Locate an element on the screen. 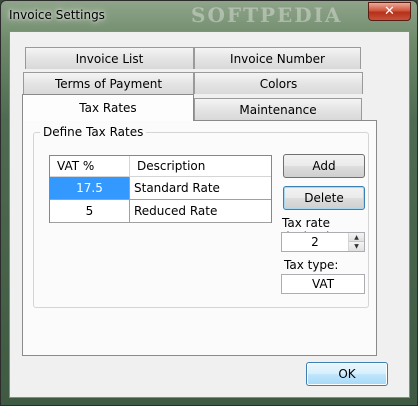 The width and height of the screenshot is (418, 406). spin-down-icon: ▼ is located at coordinates (356, 246).